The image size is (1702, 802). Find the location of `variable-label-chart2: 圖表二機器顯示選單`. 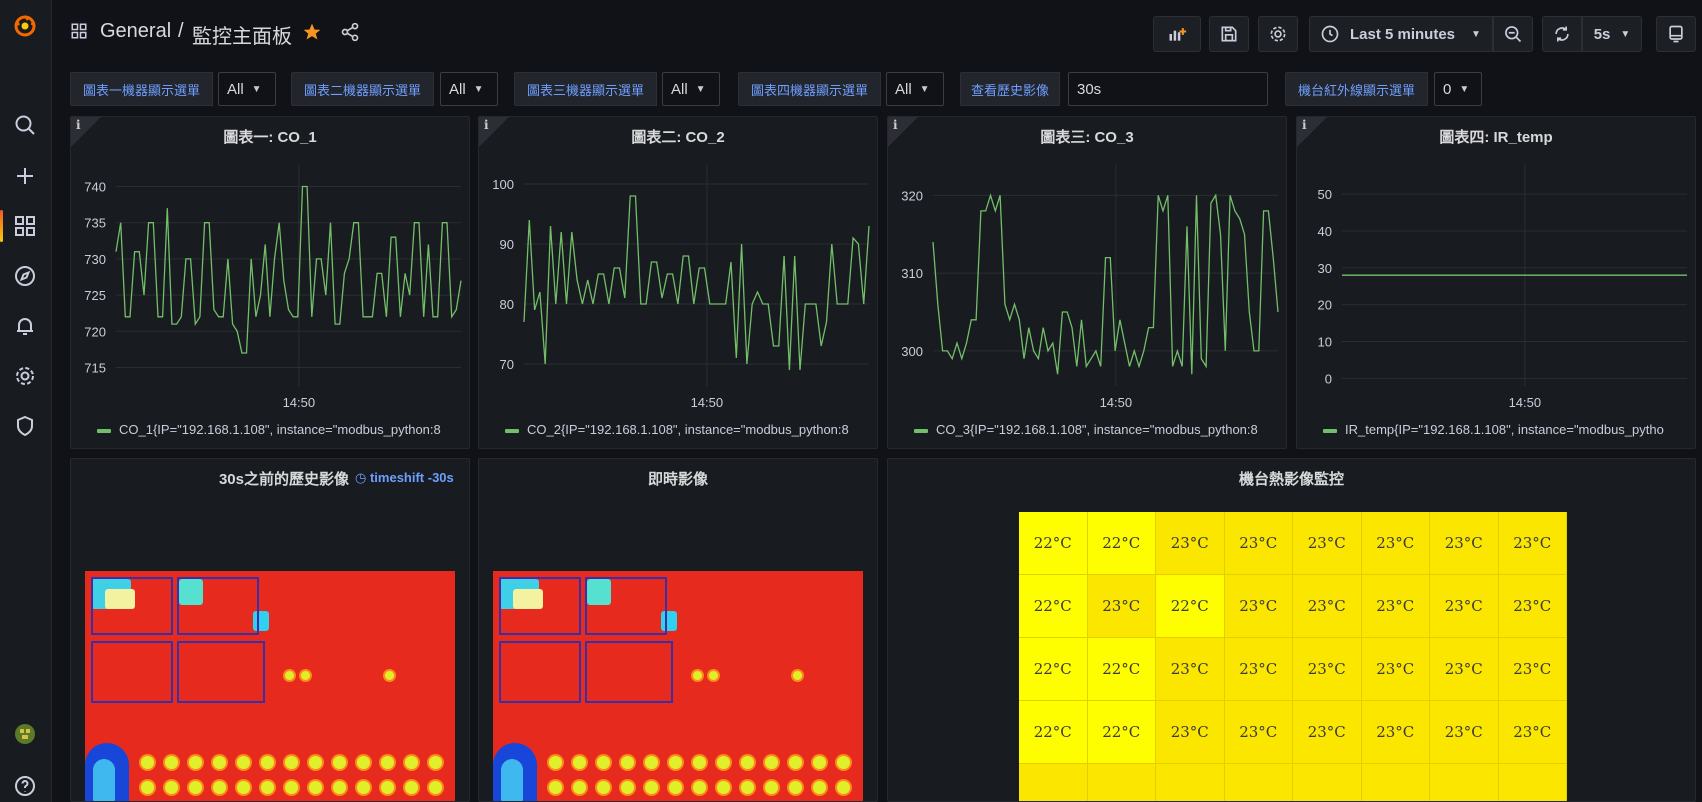

variable-label-chart2: 圖表二機器顯示選單 is located at coordinates (362, 89).